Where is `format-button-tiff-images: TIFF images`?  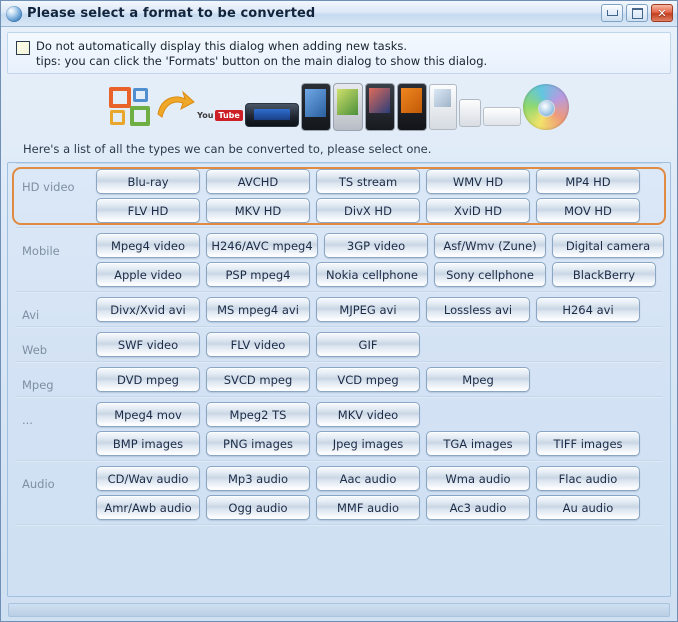 format-button-tiff-images: TIFF images is located at coordinates (588, 443).